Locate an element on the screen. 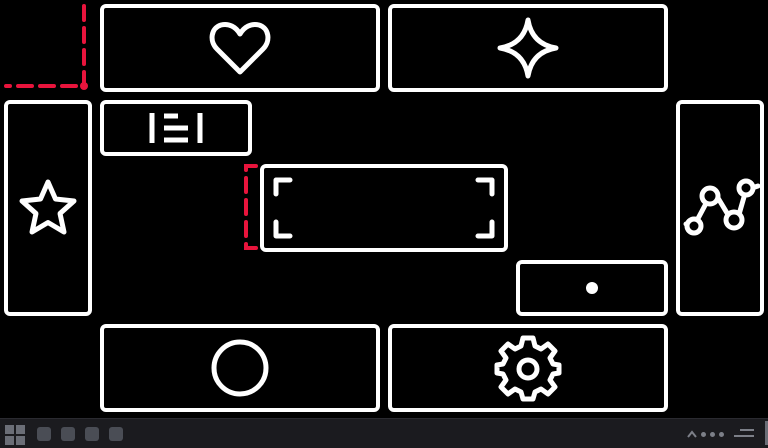 The width and height of the screenshot is (768, 448). circle-panel is located at coordinates (240, 368).